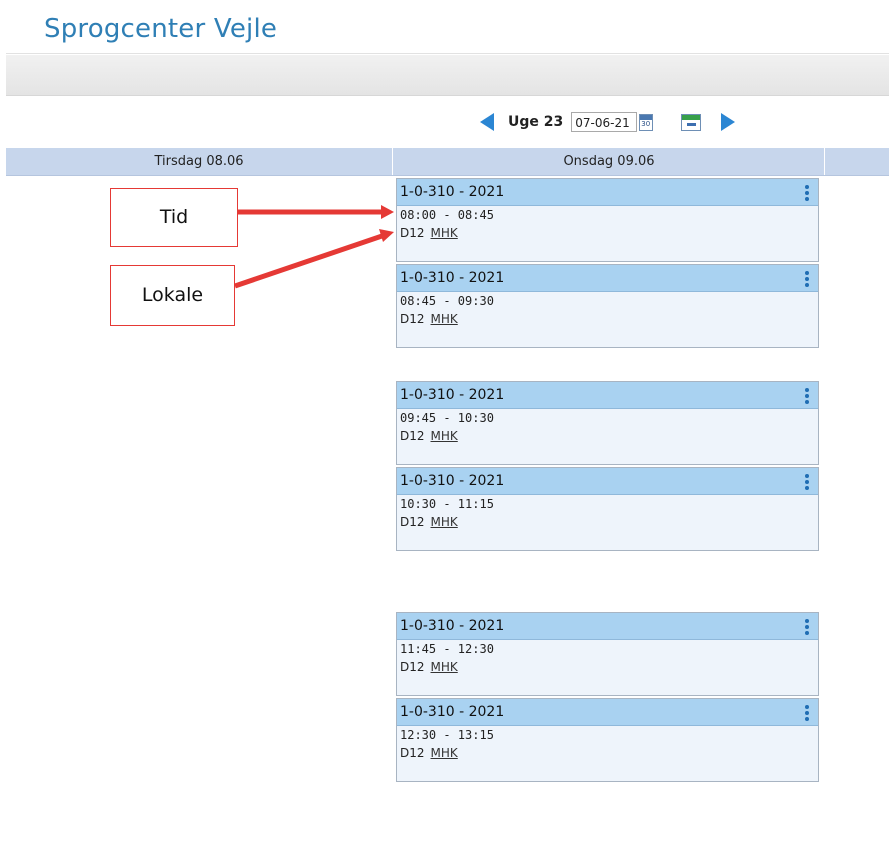 This screenshot has height=845, width=889. Describe the element at coordinates (447, 735) in the screenshot. I see `lesson-time: 12:30 - 13:15` at that location.